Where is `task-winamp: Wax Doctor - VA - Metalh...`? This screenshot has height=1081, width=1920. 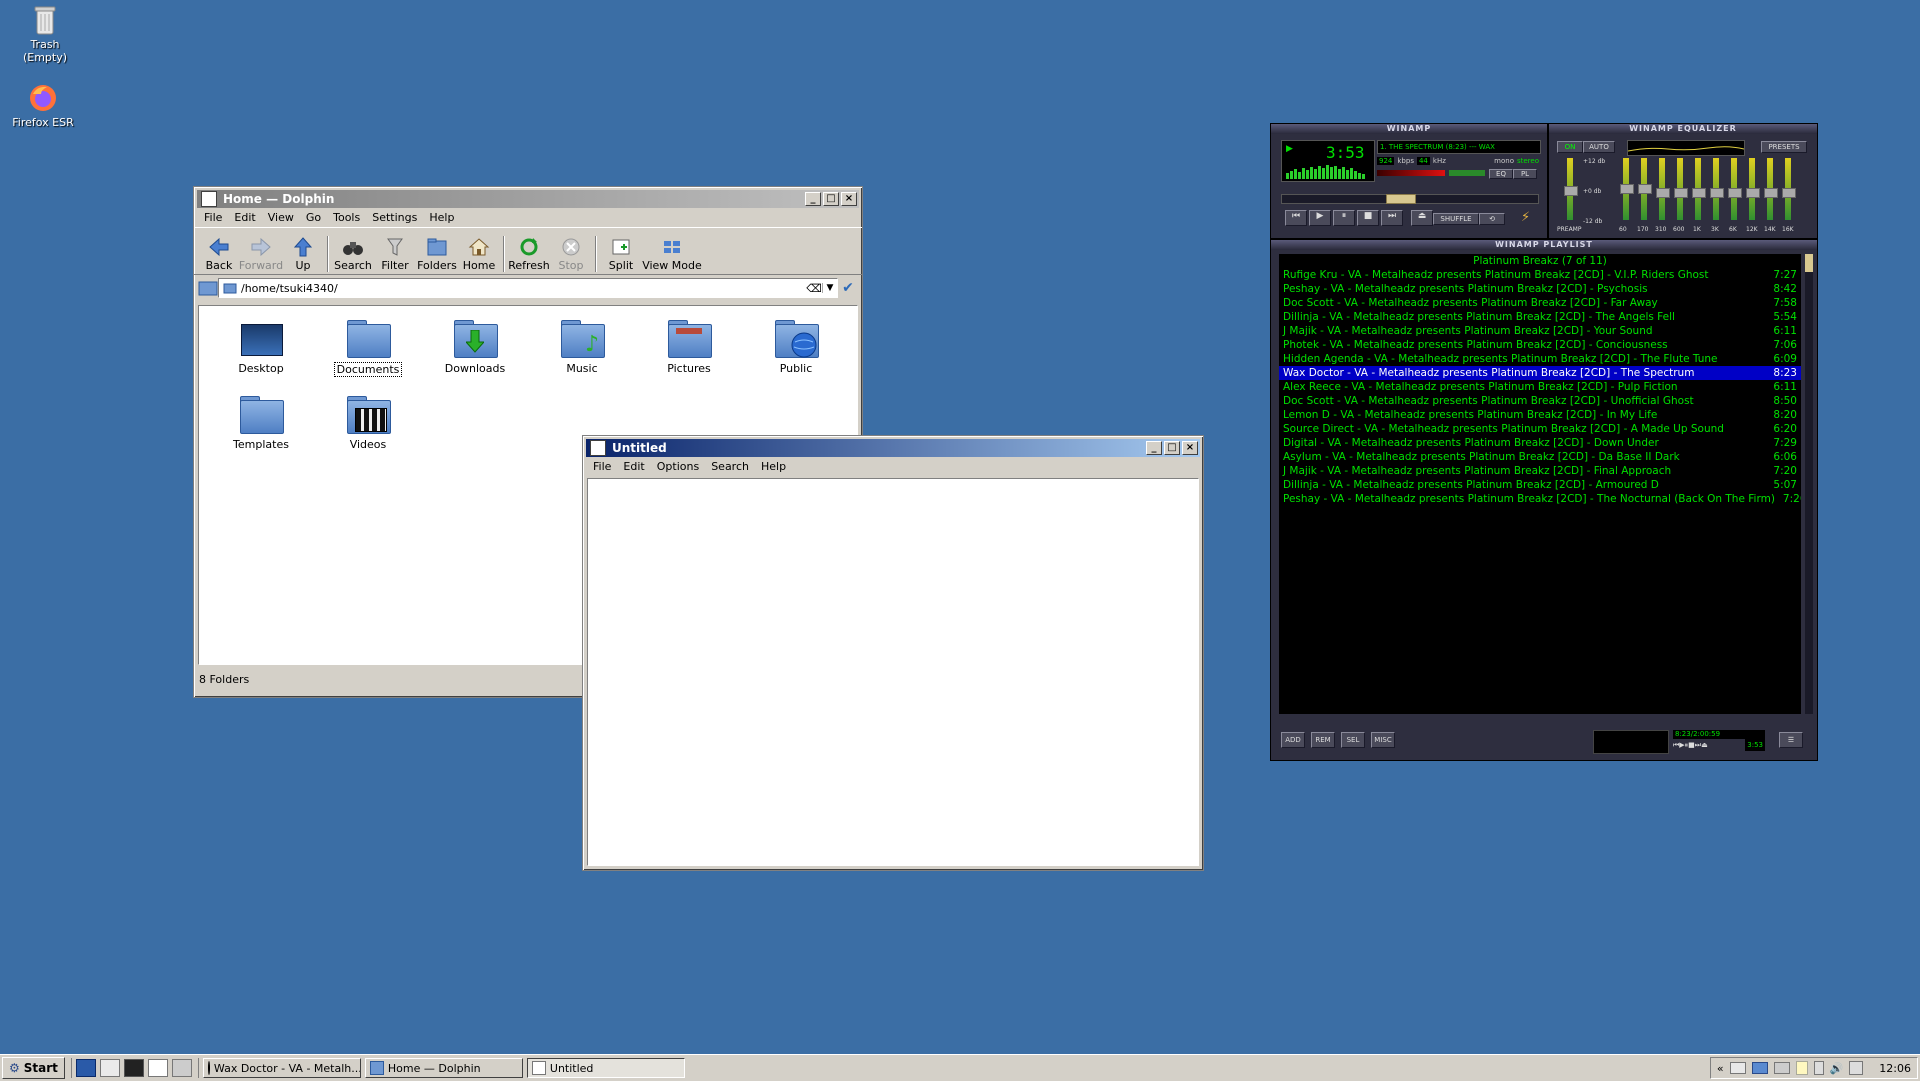
task-winamp: Wax Doctor - VA - Metalh... is located at coordinates (281, 1068).